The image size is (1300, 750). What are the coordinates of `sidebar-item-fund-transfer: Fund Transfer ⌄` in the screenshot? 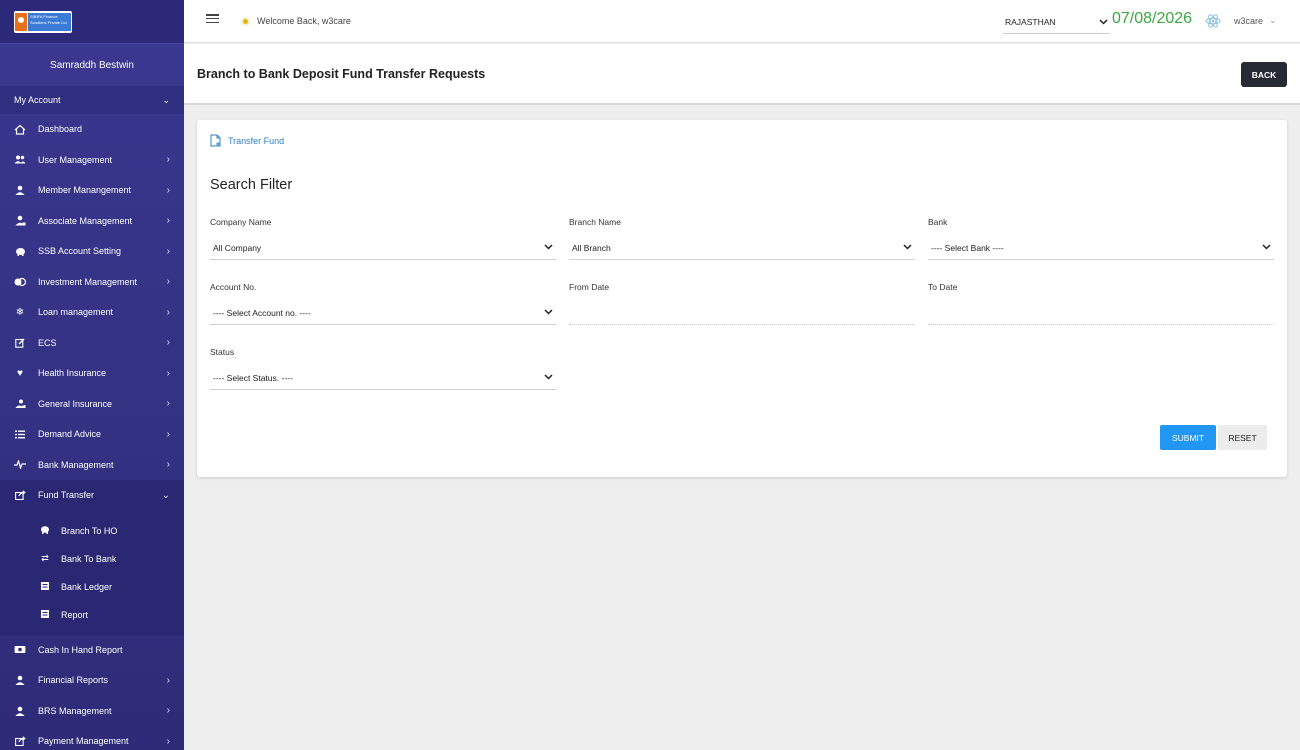 It's located at (92, 495).